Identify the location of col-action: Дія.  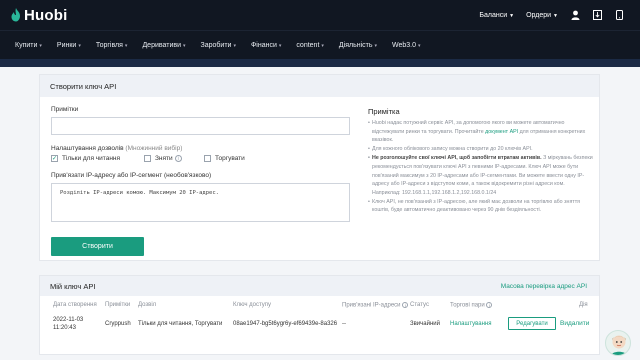
(583, 305).